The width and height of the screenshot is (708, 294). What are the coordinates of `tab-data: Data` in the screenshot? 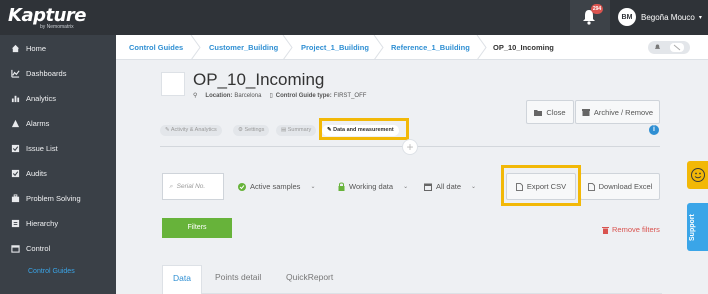 It's located at (182, 279).